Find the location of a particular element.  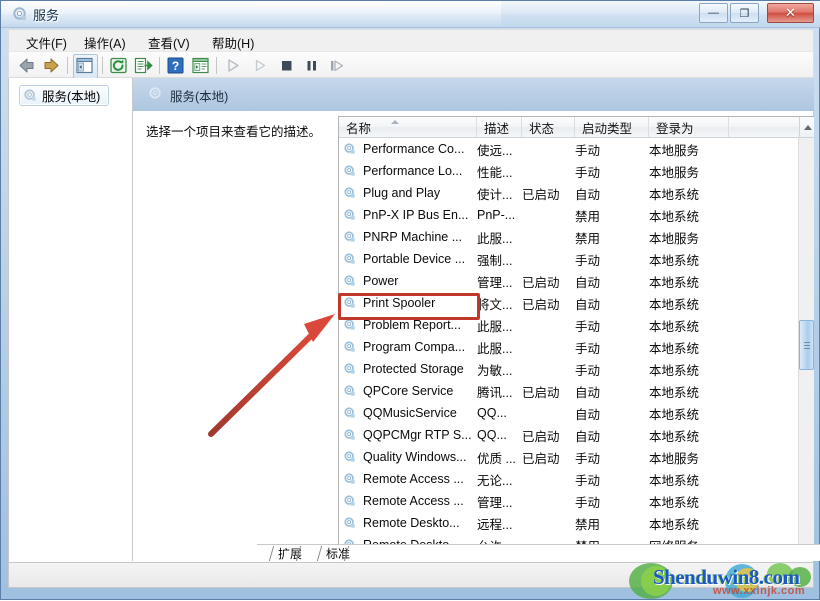

table-row: QQPCMgr RTP S... QQ... 已启动 自动 本地系统 is located at coordinates (569, 435).